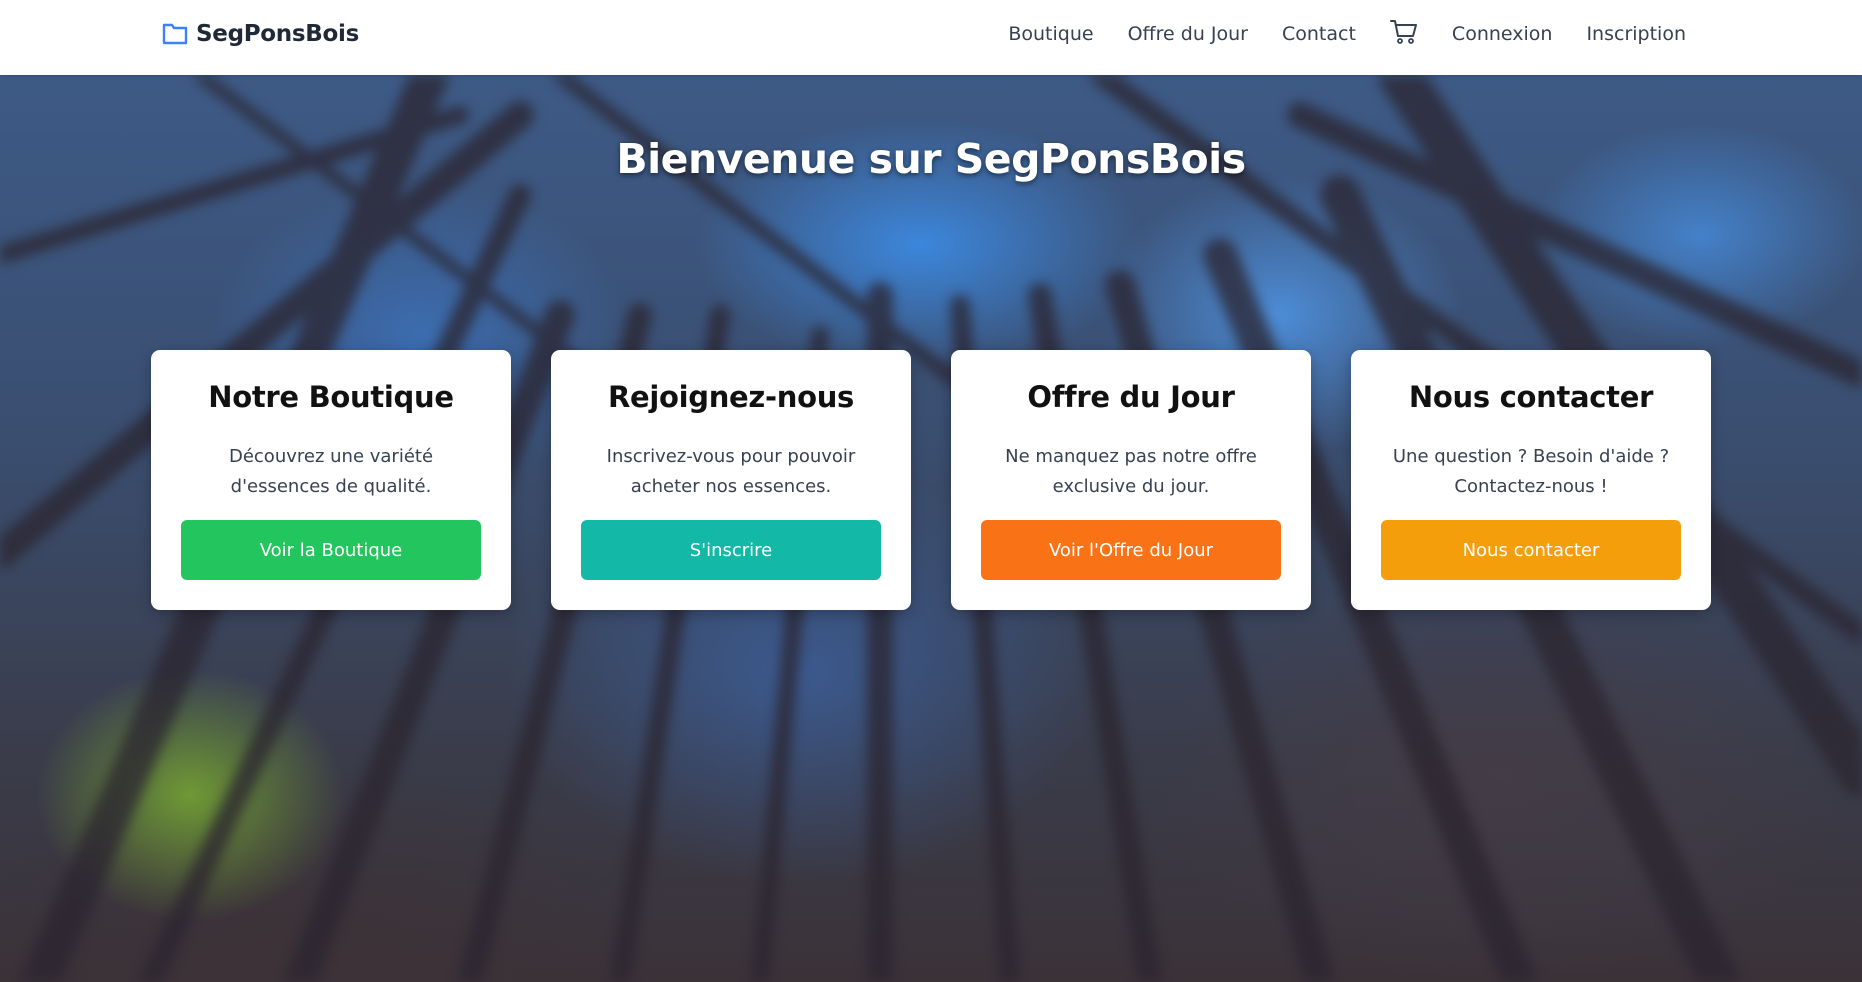 The image size is (1862, 982). What do you see at coordinates (277, 34) in the screenshot?
I see `brand-name: SegPonsBois` at bounding box center [277, 34].